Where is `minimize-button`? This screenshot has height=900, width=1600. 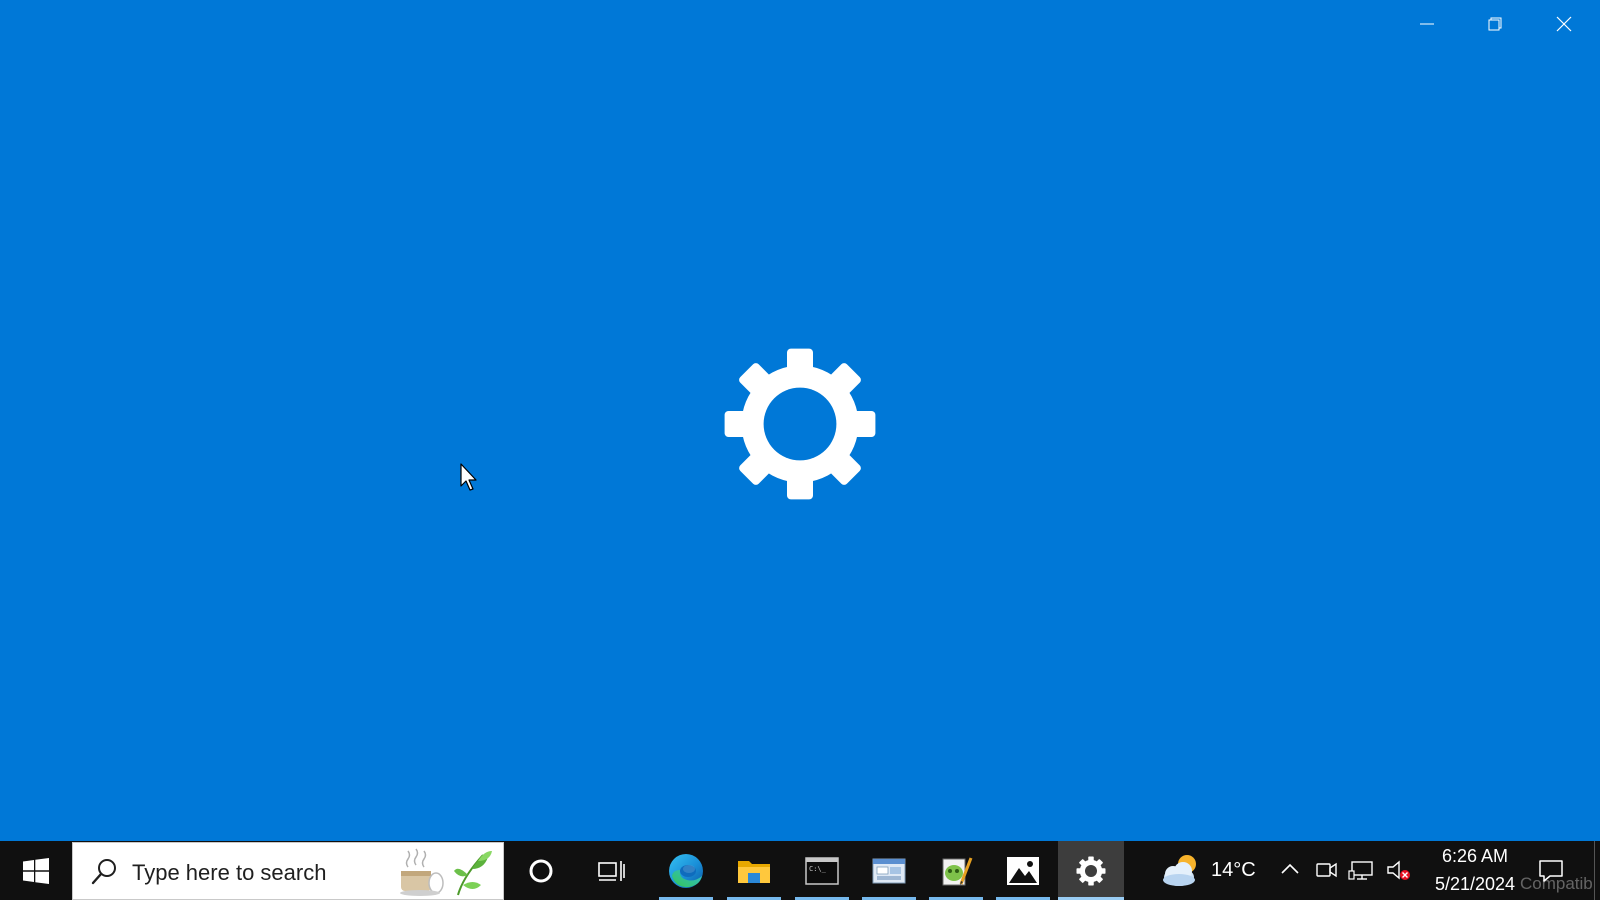 minimize-button is located at coordinates (1427, 24).